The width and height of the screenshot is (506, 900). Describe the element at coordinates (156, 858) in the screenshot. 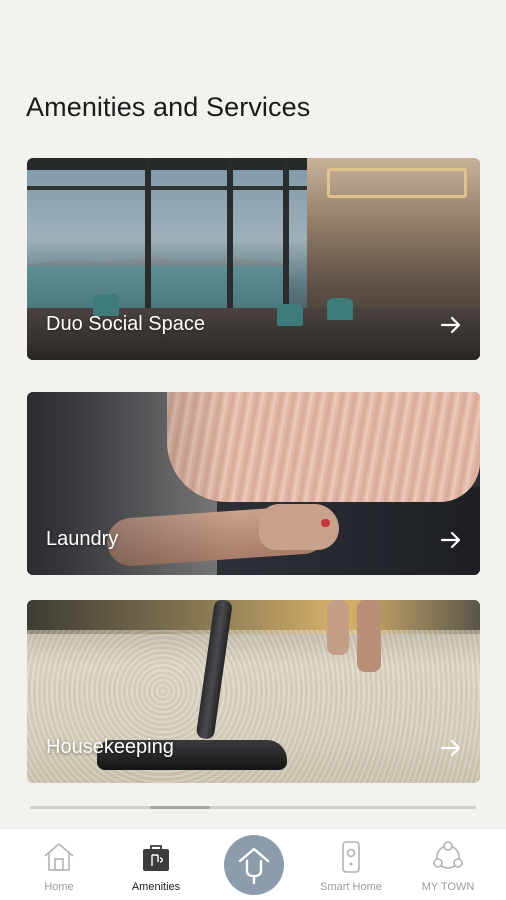

I see `amenities-bag-icon` at that location.